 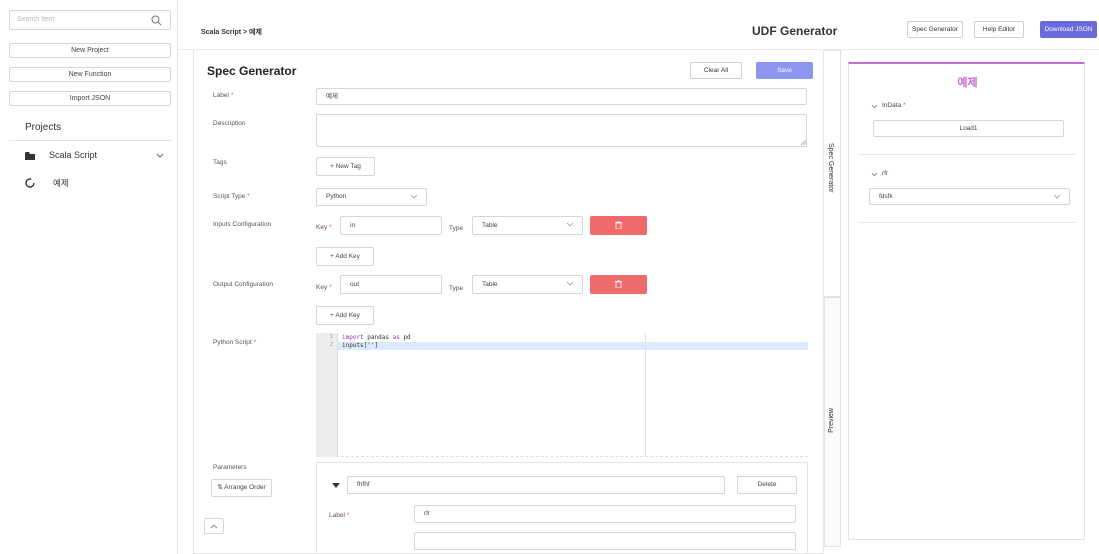 I want to click on parameter-card: fhfhf Delete Label * rfr, so click(x=562, y=508).